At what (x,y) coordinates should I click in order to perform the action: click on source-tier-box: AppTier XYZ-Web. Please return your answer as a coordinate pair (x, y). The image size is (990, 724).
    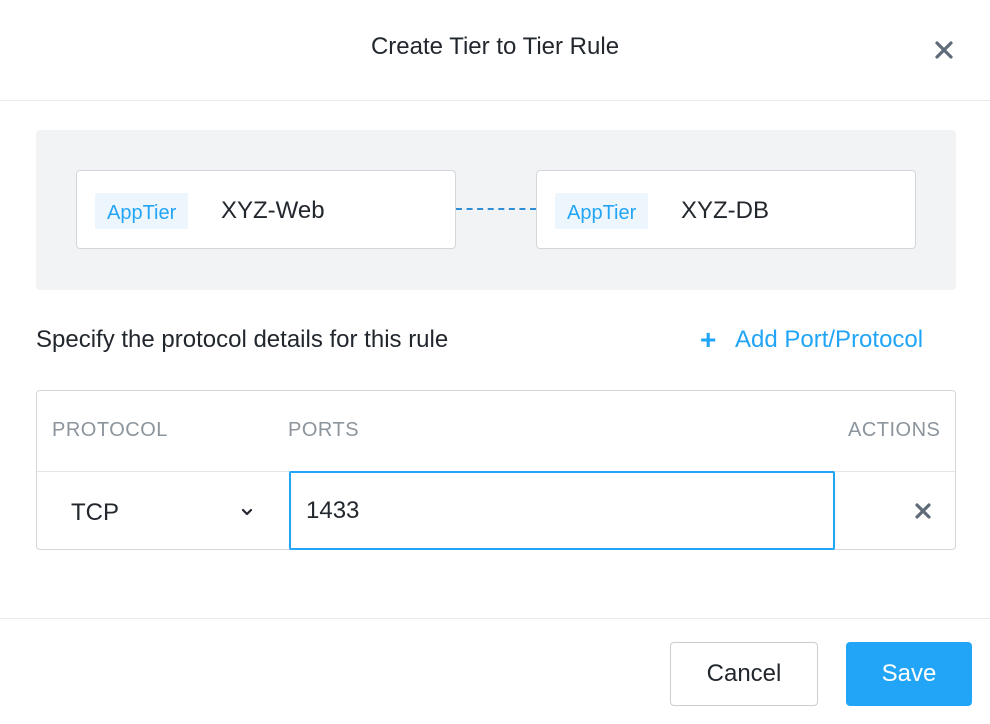
    Looking at the image, I should click on (266, 209).